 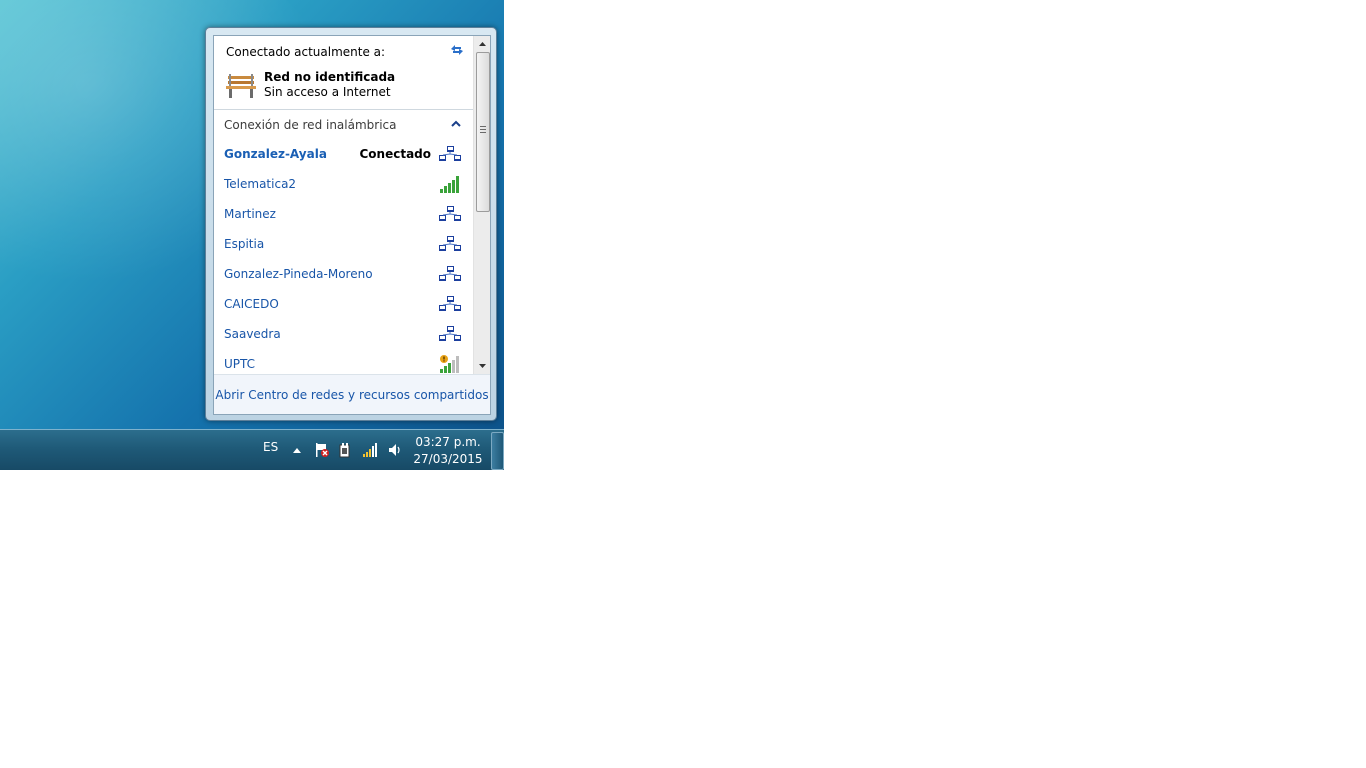 I want to click on scroll-thumb, so click(x=483, y=132).